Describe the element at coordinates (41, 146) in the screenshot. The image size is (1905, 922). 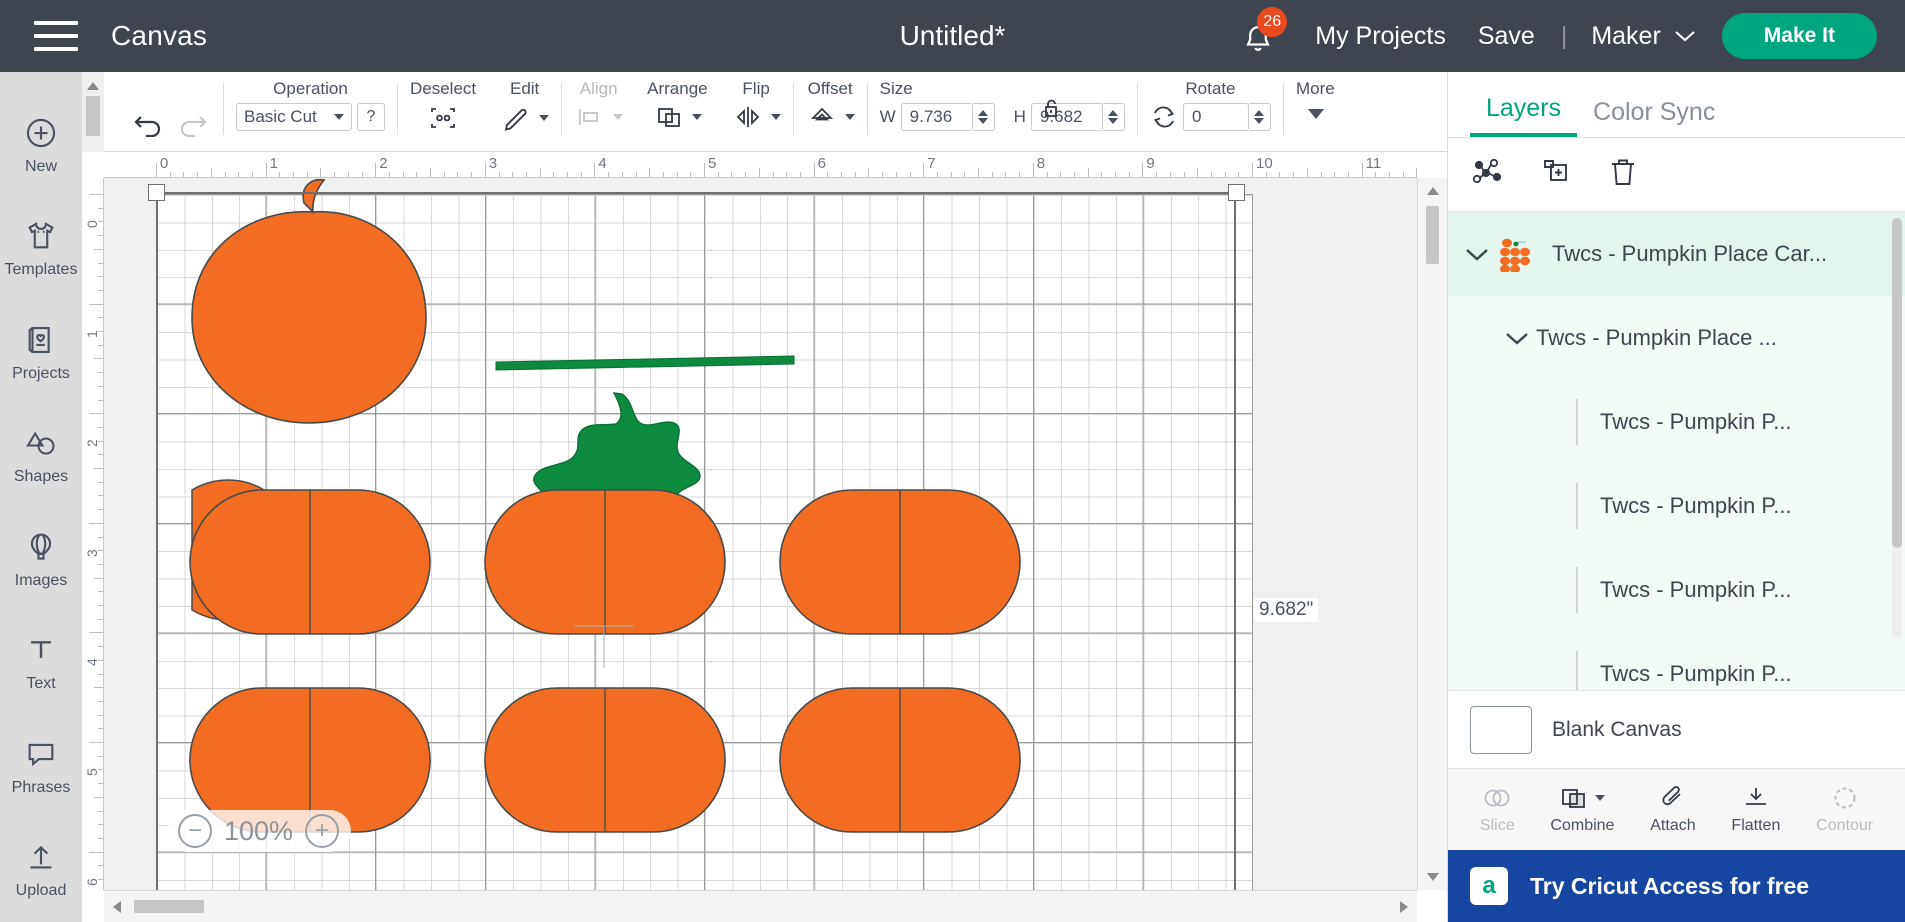
I see `sidebar-item-new: New` at that location.